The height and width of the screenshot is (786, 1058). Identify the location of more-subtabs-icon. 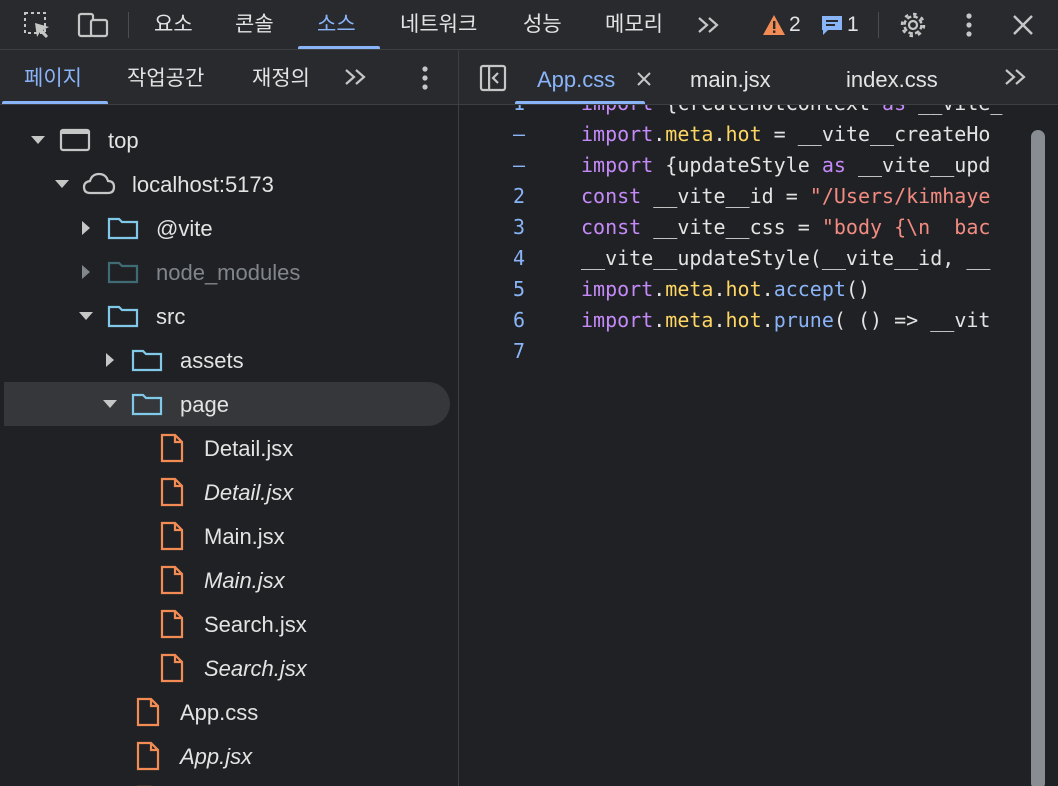
(356, 79).